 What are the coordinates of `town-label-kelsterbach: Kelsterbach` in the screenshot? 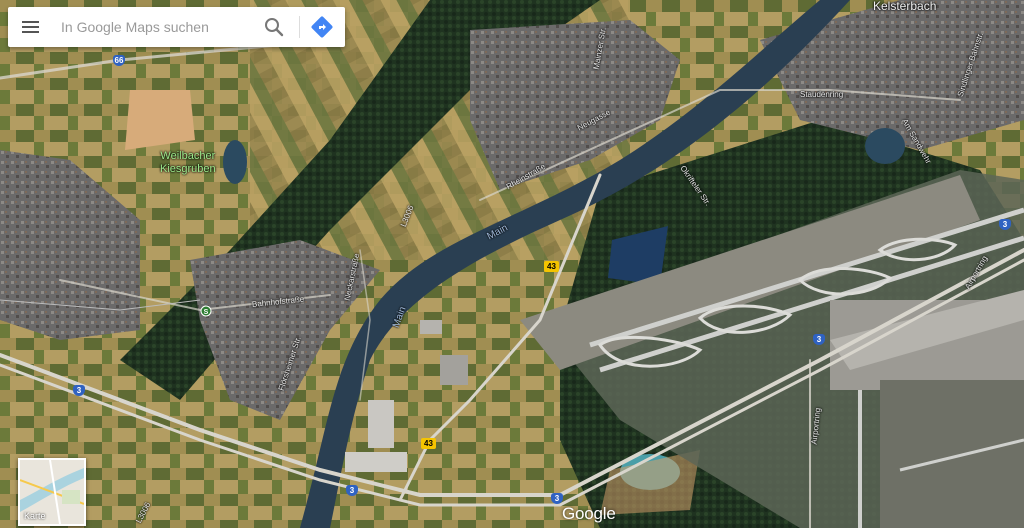 It's located at (905, 6).